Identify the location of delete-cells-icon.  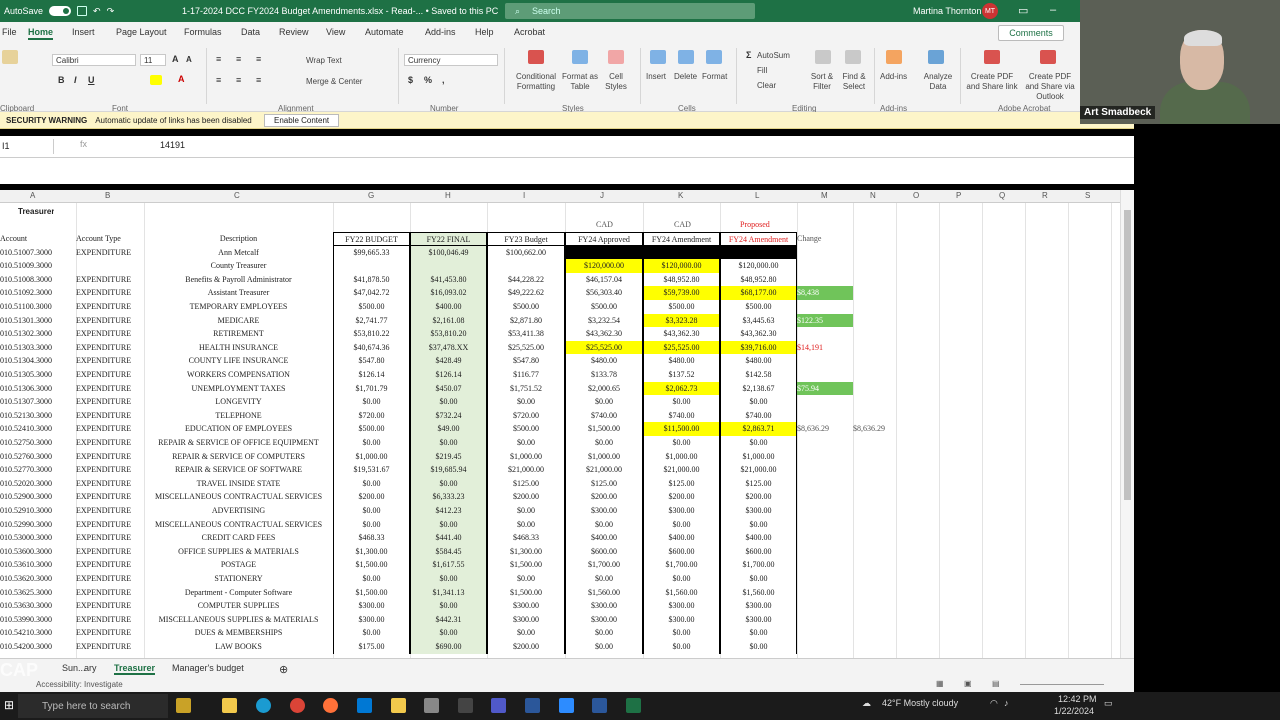
(686, 57).